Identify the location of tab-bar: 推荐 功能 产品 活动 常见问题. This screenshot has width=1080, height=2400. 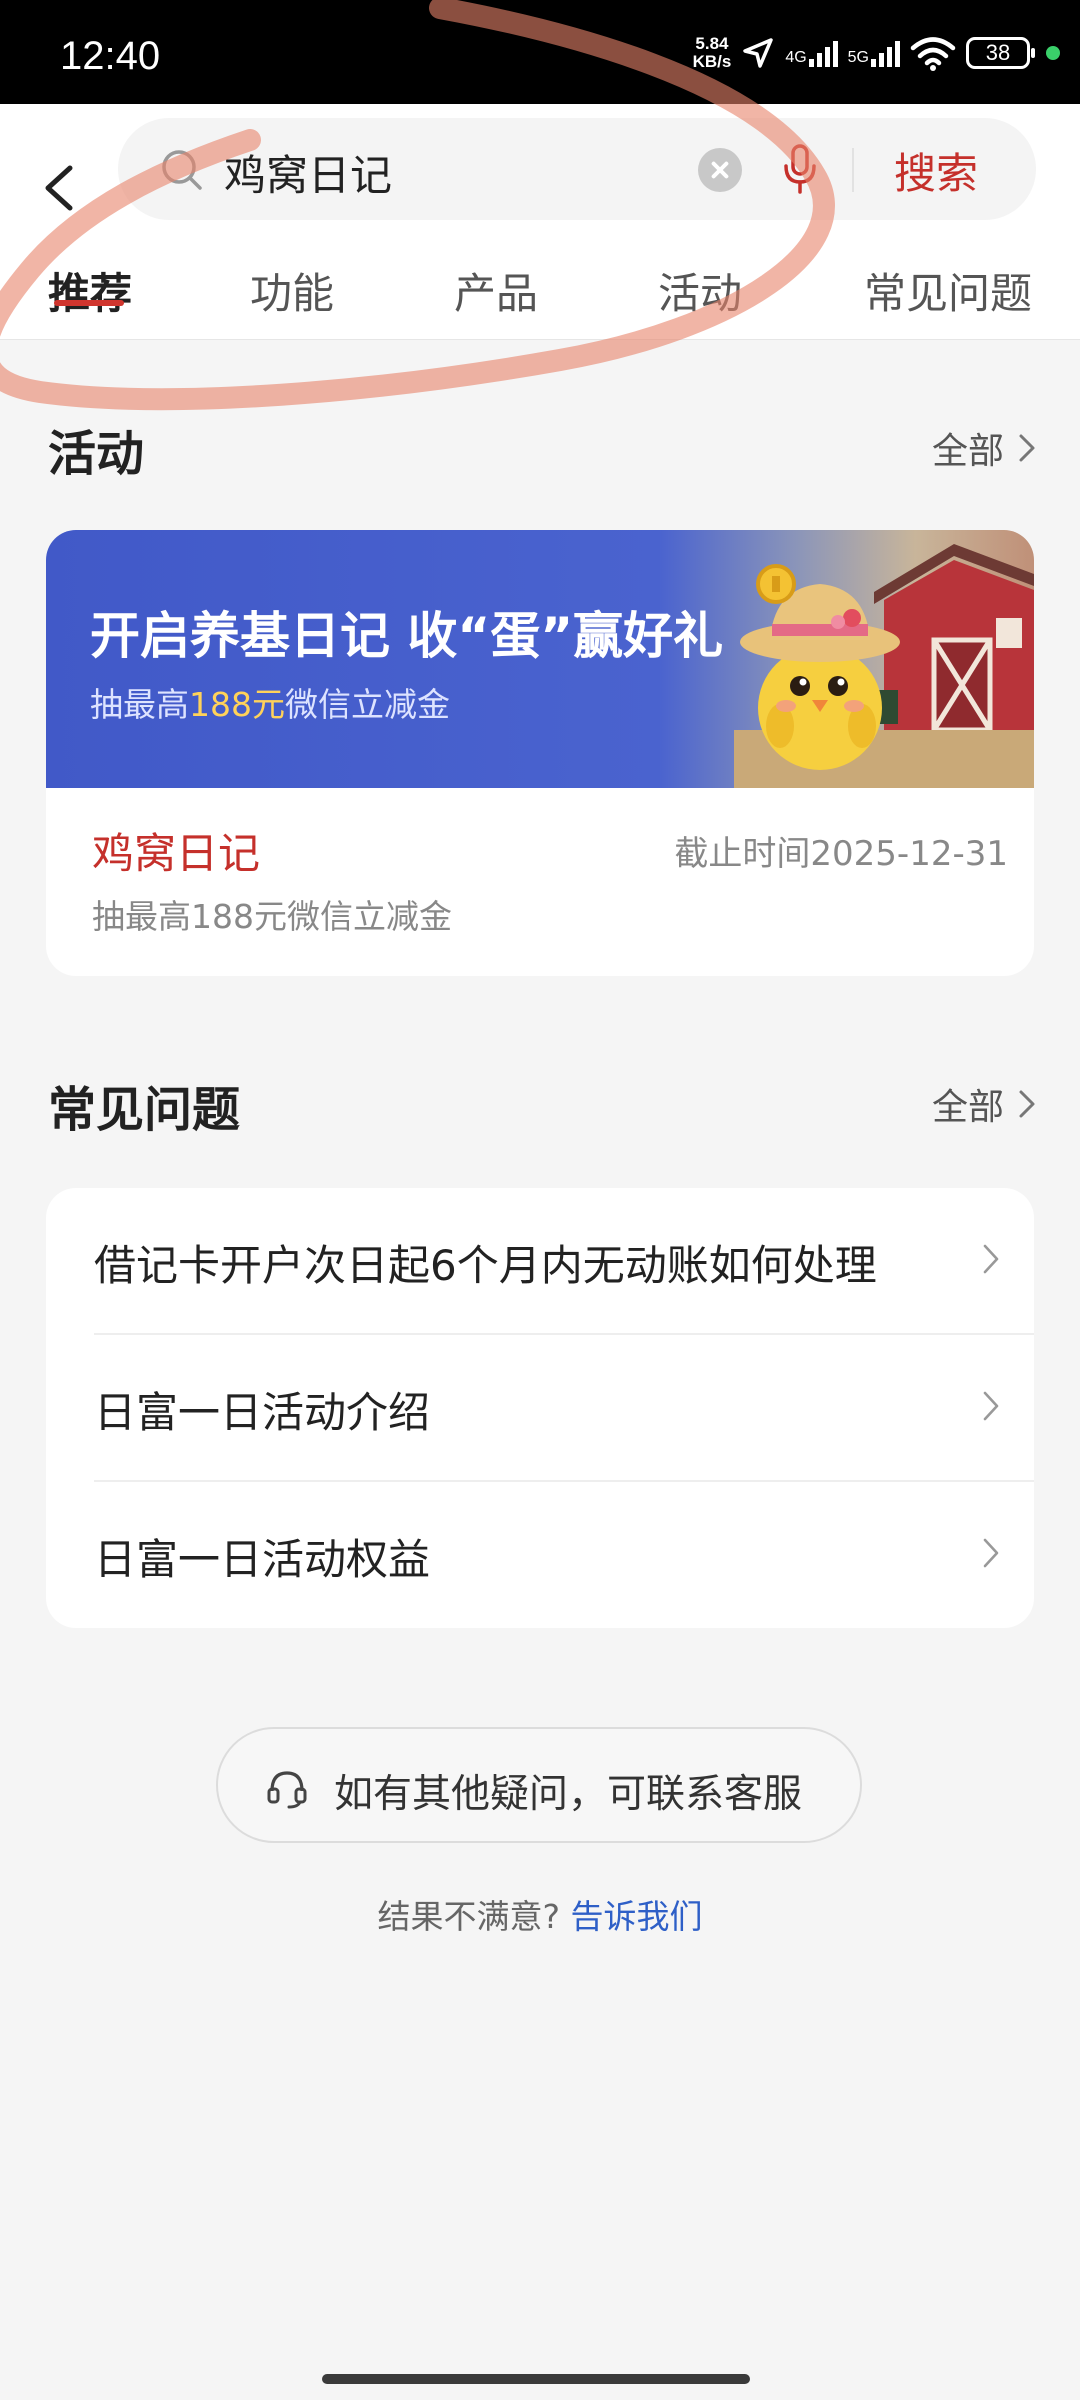
(540, 291).